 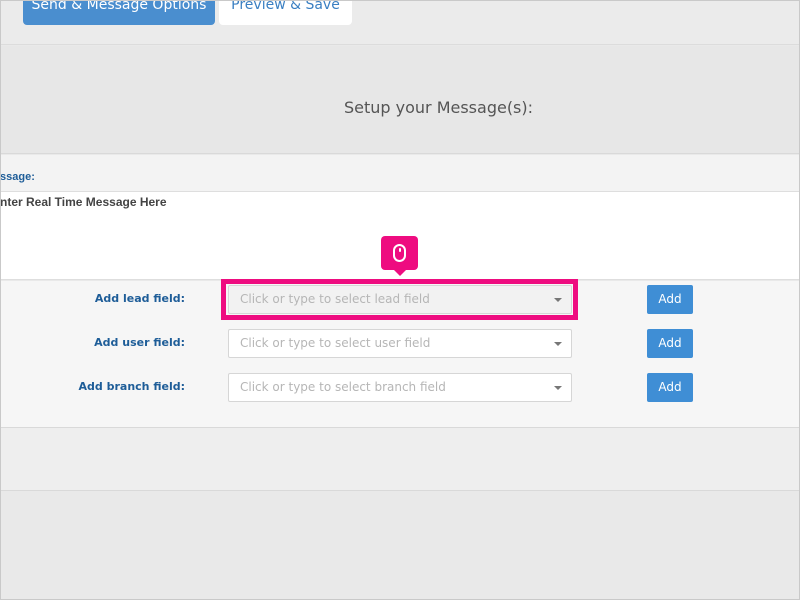 I want to click on branch-field-select: Click or type to select branch field, so click(x=400, y=387).